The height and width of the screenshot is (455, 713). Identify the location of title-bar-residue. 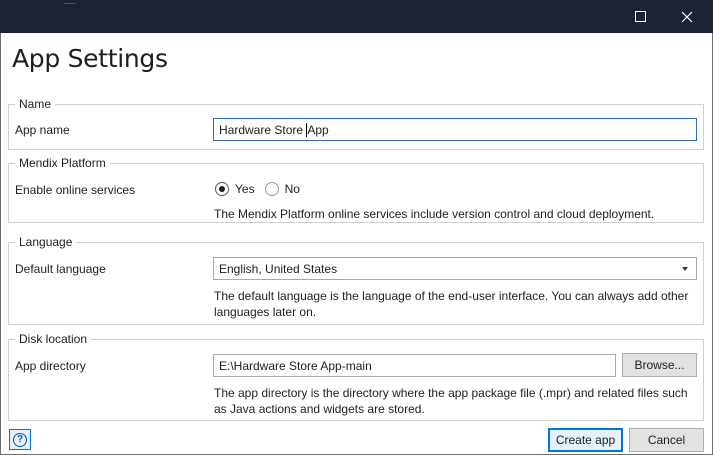
(70, 2).